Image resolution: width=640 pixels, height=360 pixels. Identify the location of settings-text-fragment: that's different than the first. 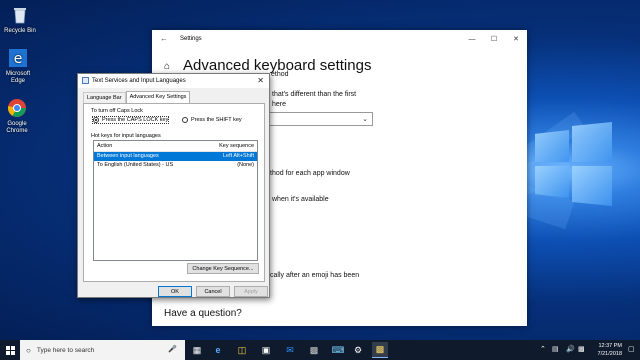
(314, 94).